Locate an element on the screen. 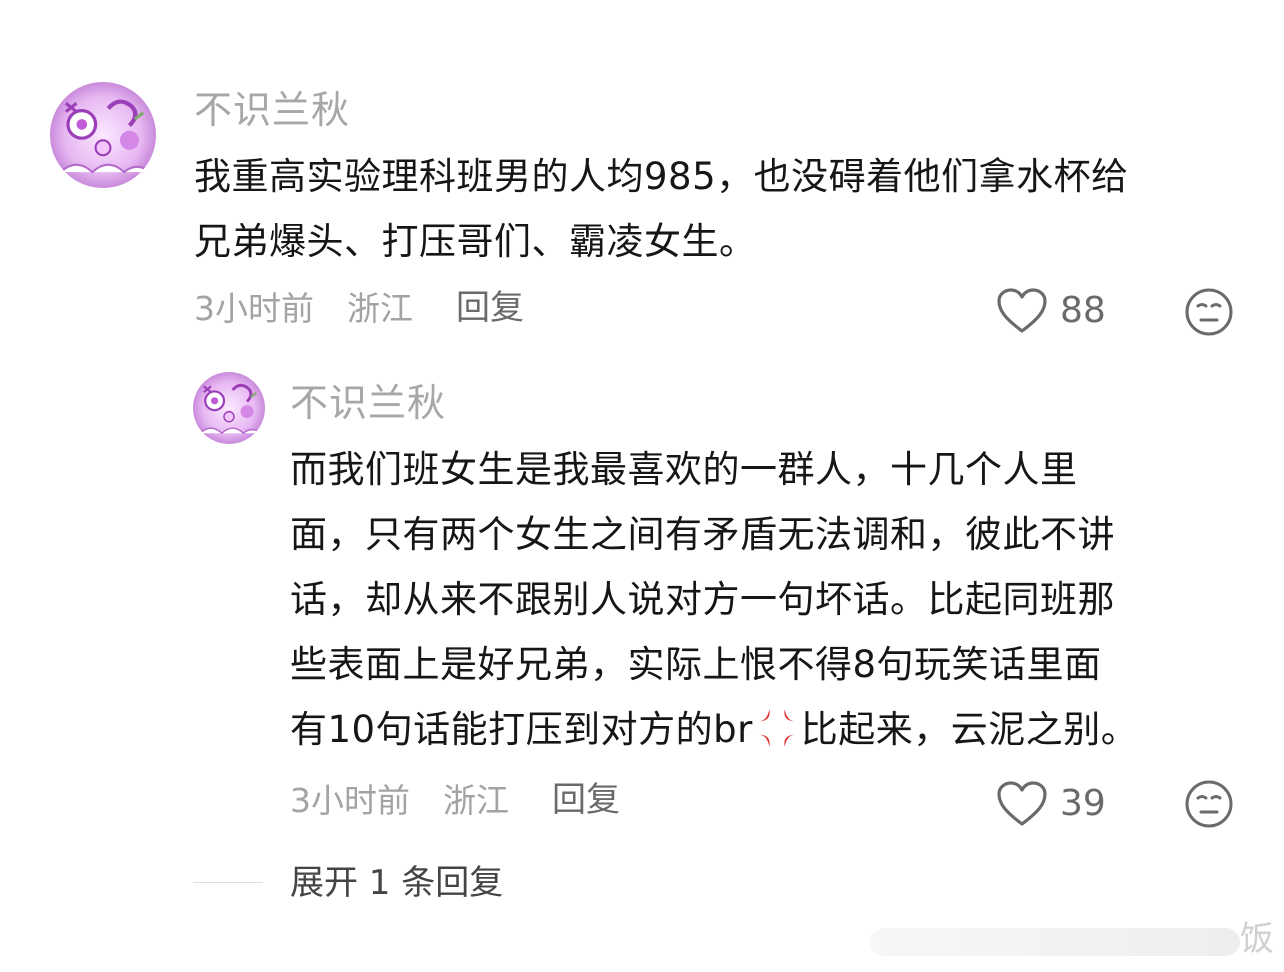  reply-avatar is located at coordinates (229, 408).